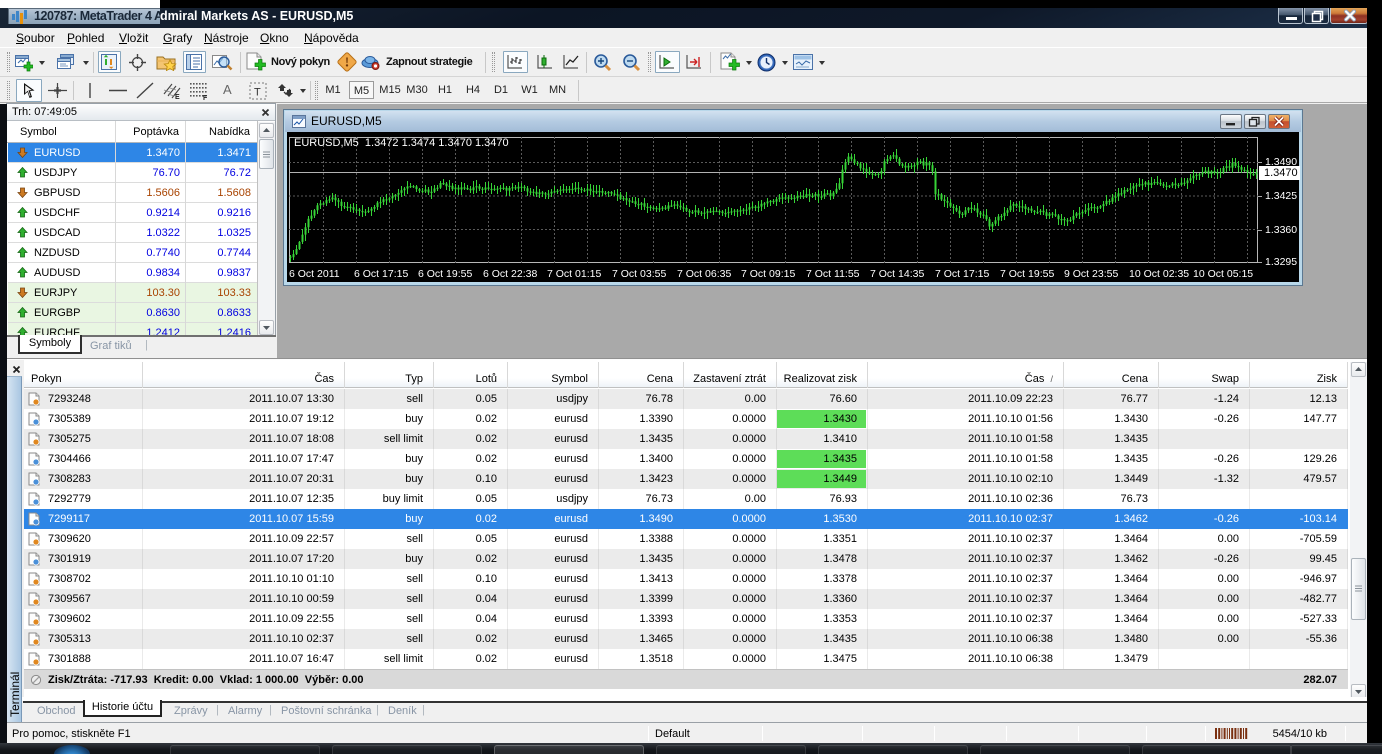 Image resolution: width=1382 pixels, height=754 pixels. What do you see at coordinates (205, 97) in the screenshot?
I see `svg-text: F` at bounding box center [205, 97].